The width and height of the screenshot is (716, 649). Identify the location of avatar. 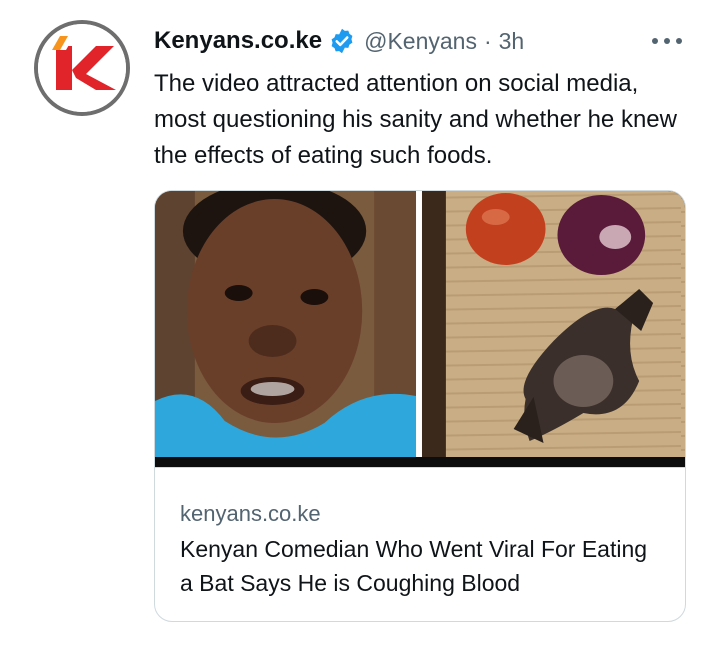
(82, 68).